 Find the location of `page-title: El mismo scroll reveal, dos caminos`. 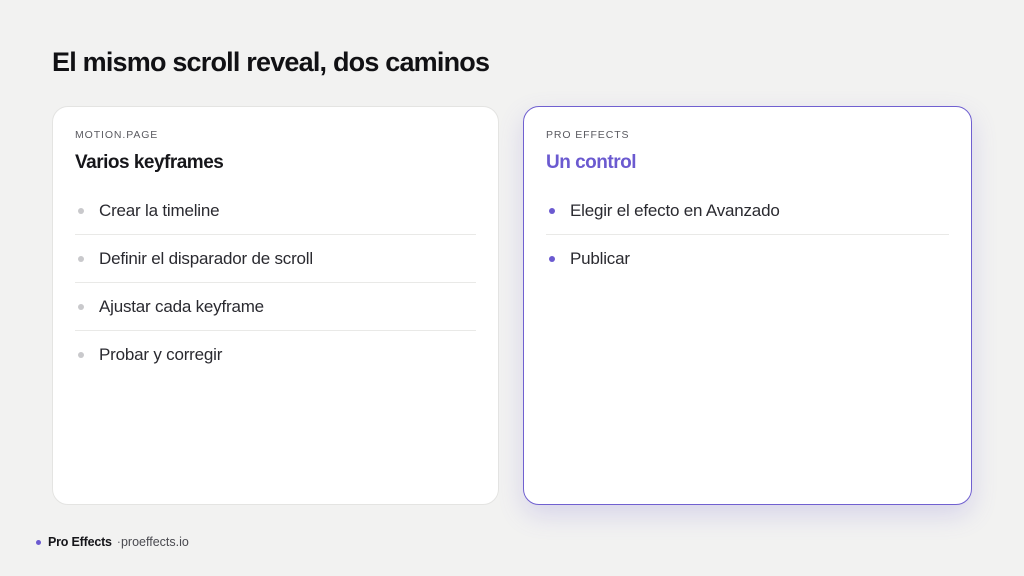

page-title: El mismo scroll reveal, dos caminos is located at coordinates (271, 62).